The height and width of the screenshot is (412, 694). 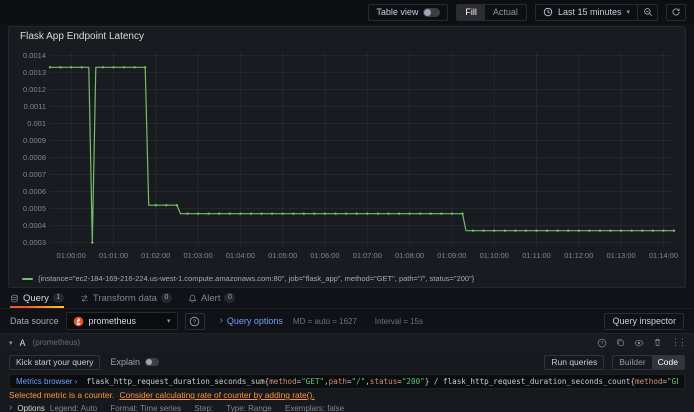 I want to click on trash-icon, so click(x=657, y=342).